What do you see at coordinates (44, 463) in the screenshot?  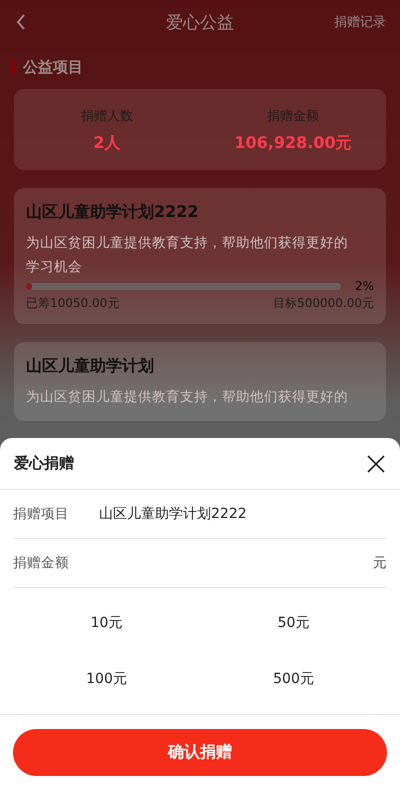 I see `sheet-title: 爱心捐赠` at bounding box center [44, 463].